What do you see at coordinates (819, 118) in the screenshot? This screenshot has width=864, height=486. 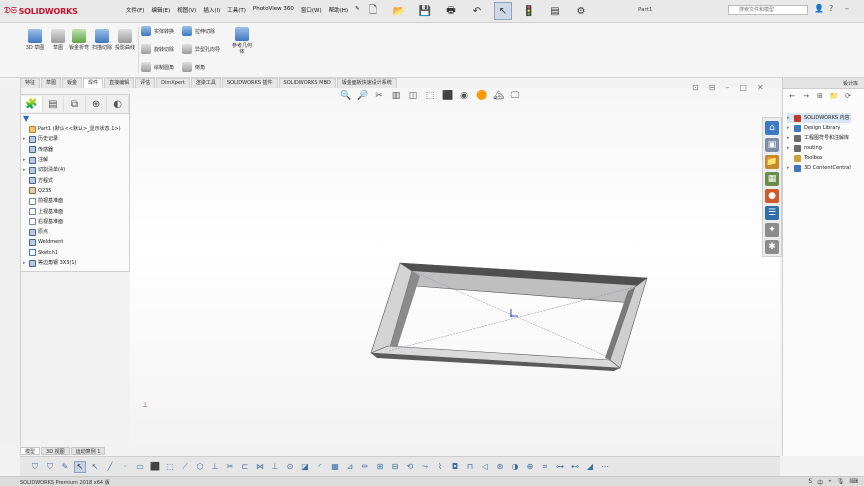 I see `library-item: ▸ SOLIDWORKS 内容` at bounding box center [819, 118].